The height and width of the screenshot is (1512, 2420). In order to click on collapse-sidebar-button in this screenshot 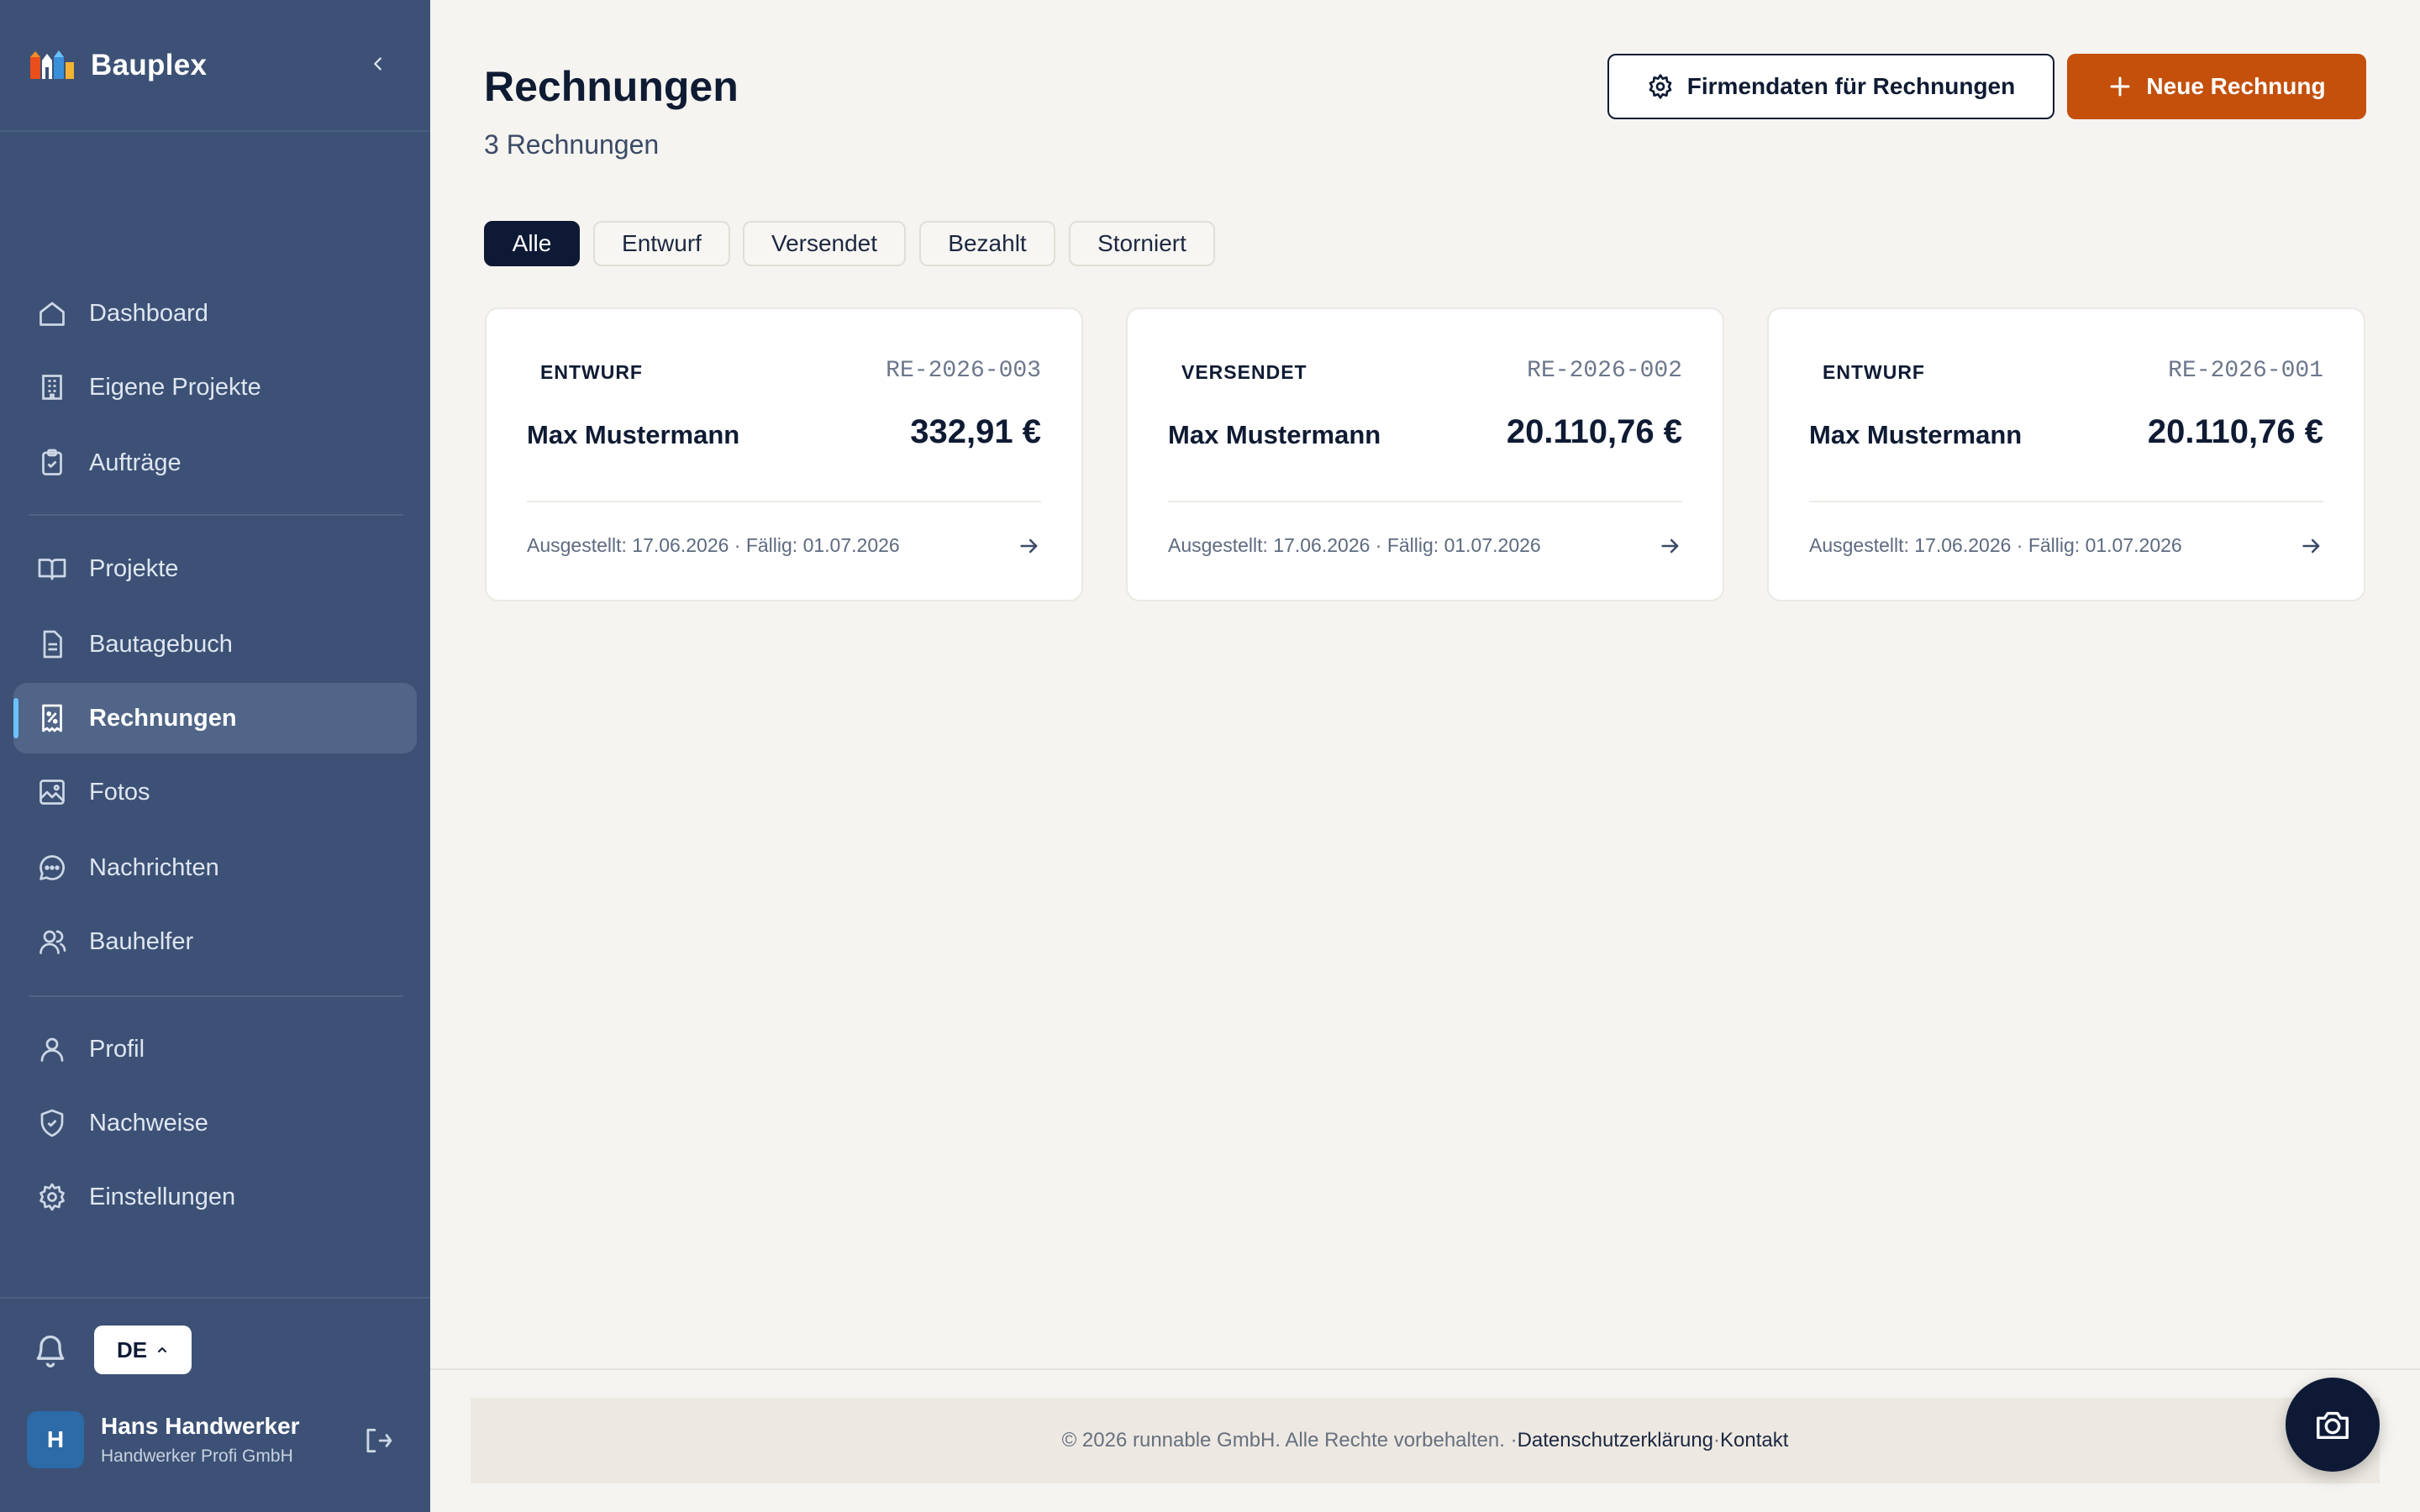, I will do `click(378, 64)`.